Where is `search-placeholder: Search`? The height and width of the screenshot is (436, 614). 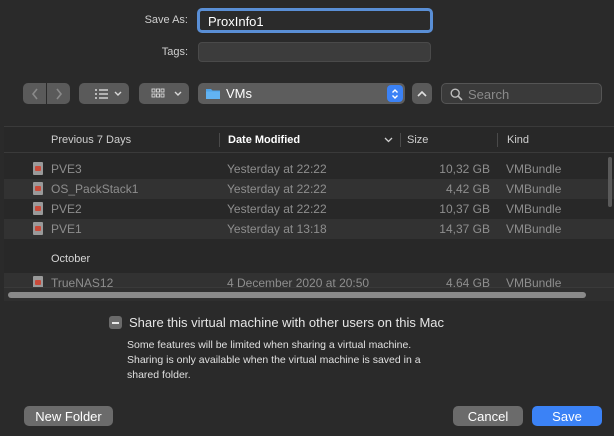
search-placeholder: Search is located at coordinates (489, 94).